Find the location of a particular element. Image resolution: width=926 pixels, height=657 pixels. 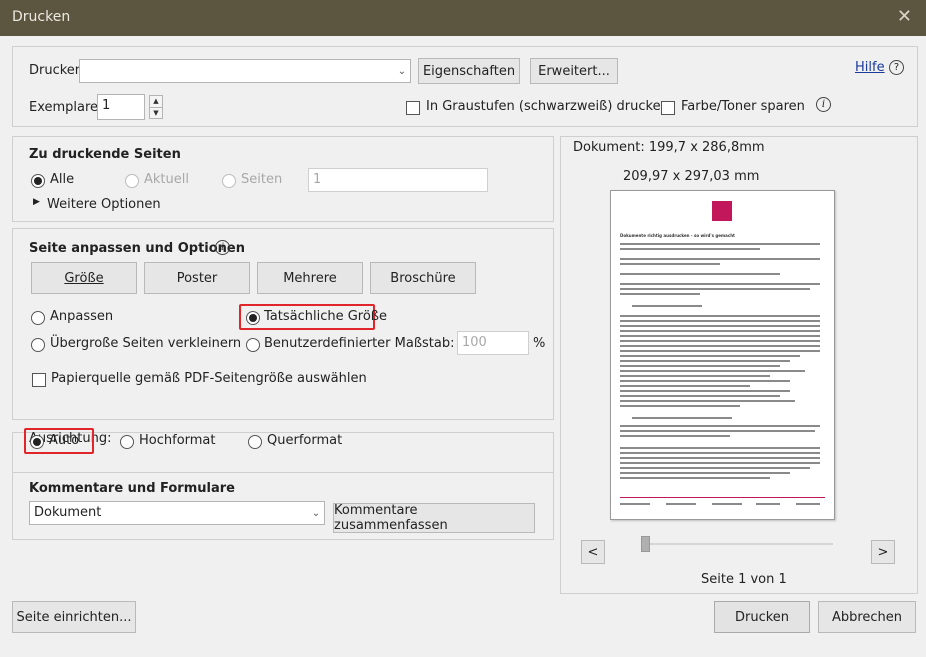

radio-current is located at coordinates (132, 181).